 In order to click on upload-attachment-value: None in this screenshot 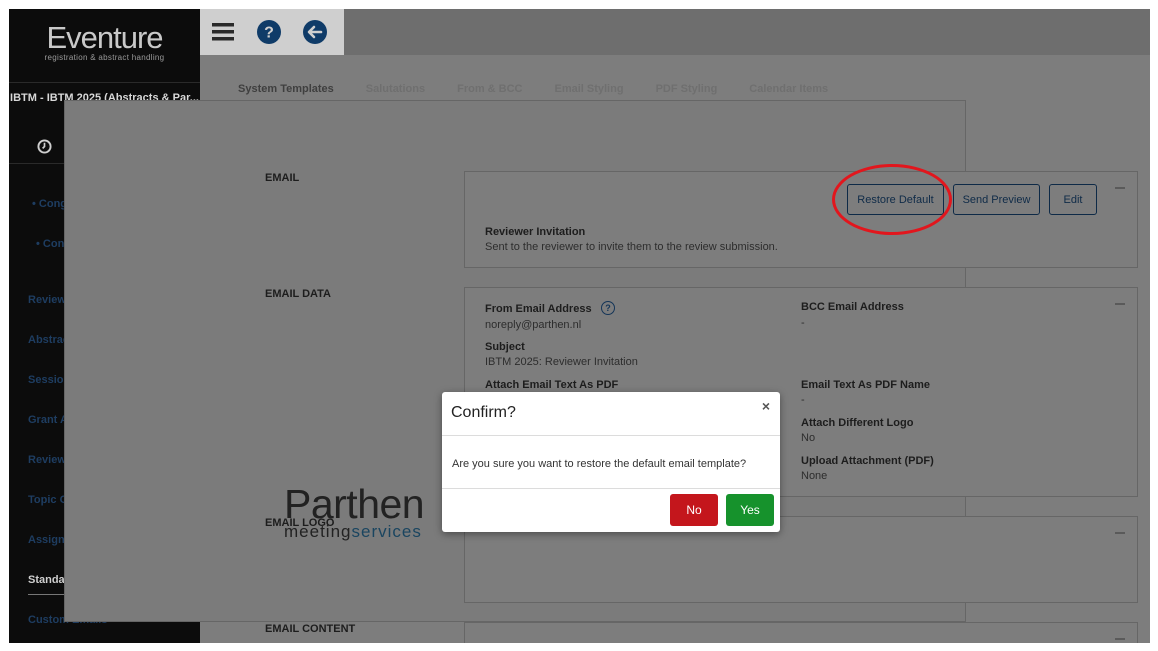, I will do `click(814, 476)`.